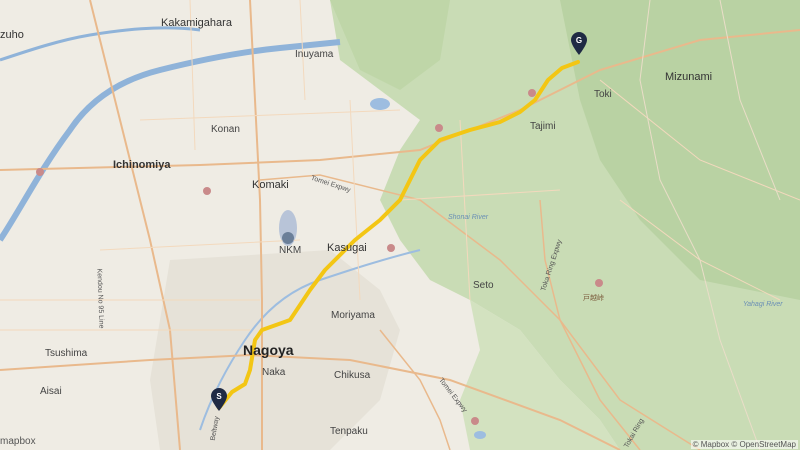 The width and height of the screenshot is (800, 450). Describe the element at coordinates (18, 441) in the screenshot. I see `mapbox-logo: mapbox` at that location.